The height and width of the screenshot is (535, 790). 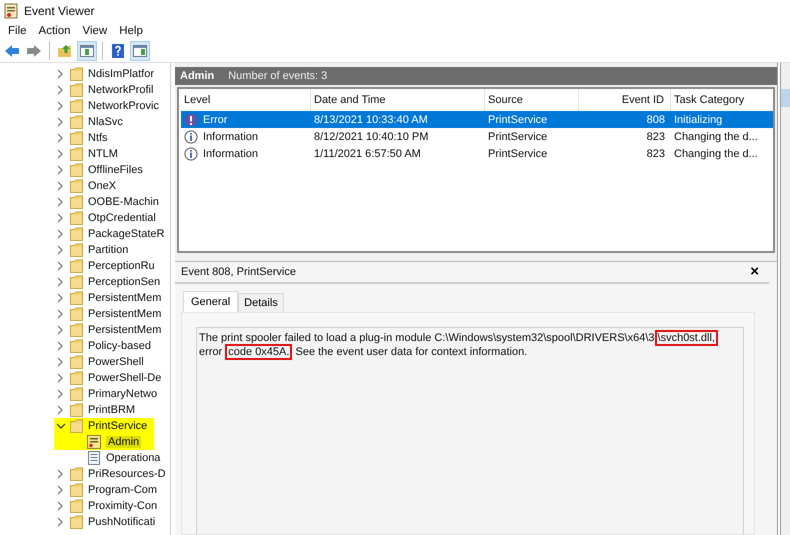 I want to click on table-cell-text: 8/13/2021 10:33:40 AM, so click(x=371, y=120).